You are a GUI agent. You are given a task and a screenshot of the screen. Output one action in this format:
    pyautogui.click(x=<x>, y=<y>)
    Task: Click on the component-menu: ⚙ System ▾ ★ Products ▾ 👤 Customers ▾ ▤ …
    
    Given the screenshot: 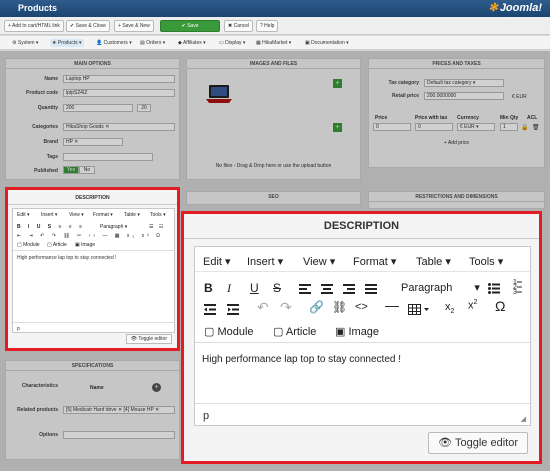 What is the action you would take?
    pyautogui.click(x=275, y=43)
    